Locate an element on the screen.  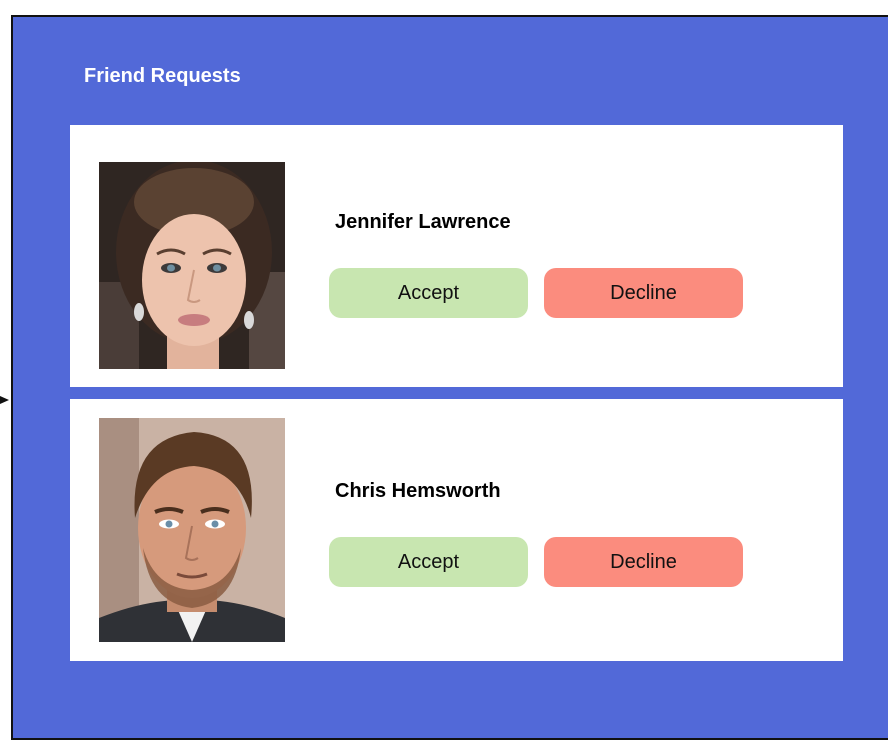
panel-title: Friend Requests is located at coordinates (162, 76).